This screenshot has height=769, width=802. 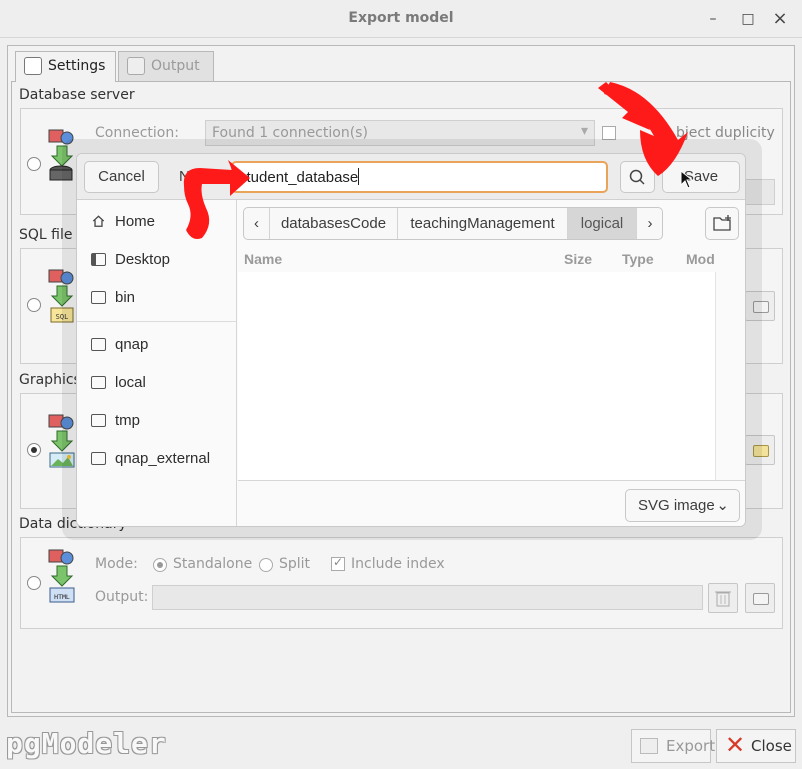 I want to click on split-radio, so click(x=266, y=565).